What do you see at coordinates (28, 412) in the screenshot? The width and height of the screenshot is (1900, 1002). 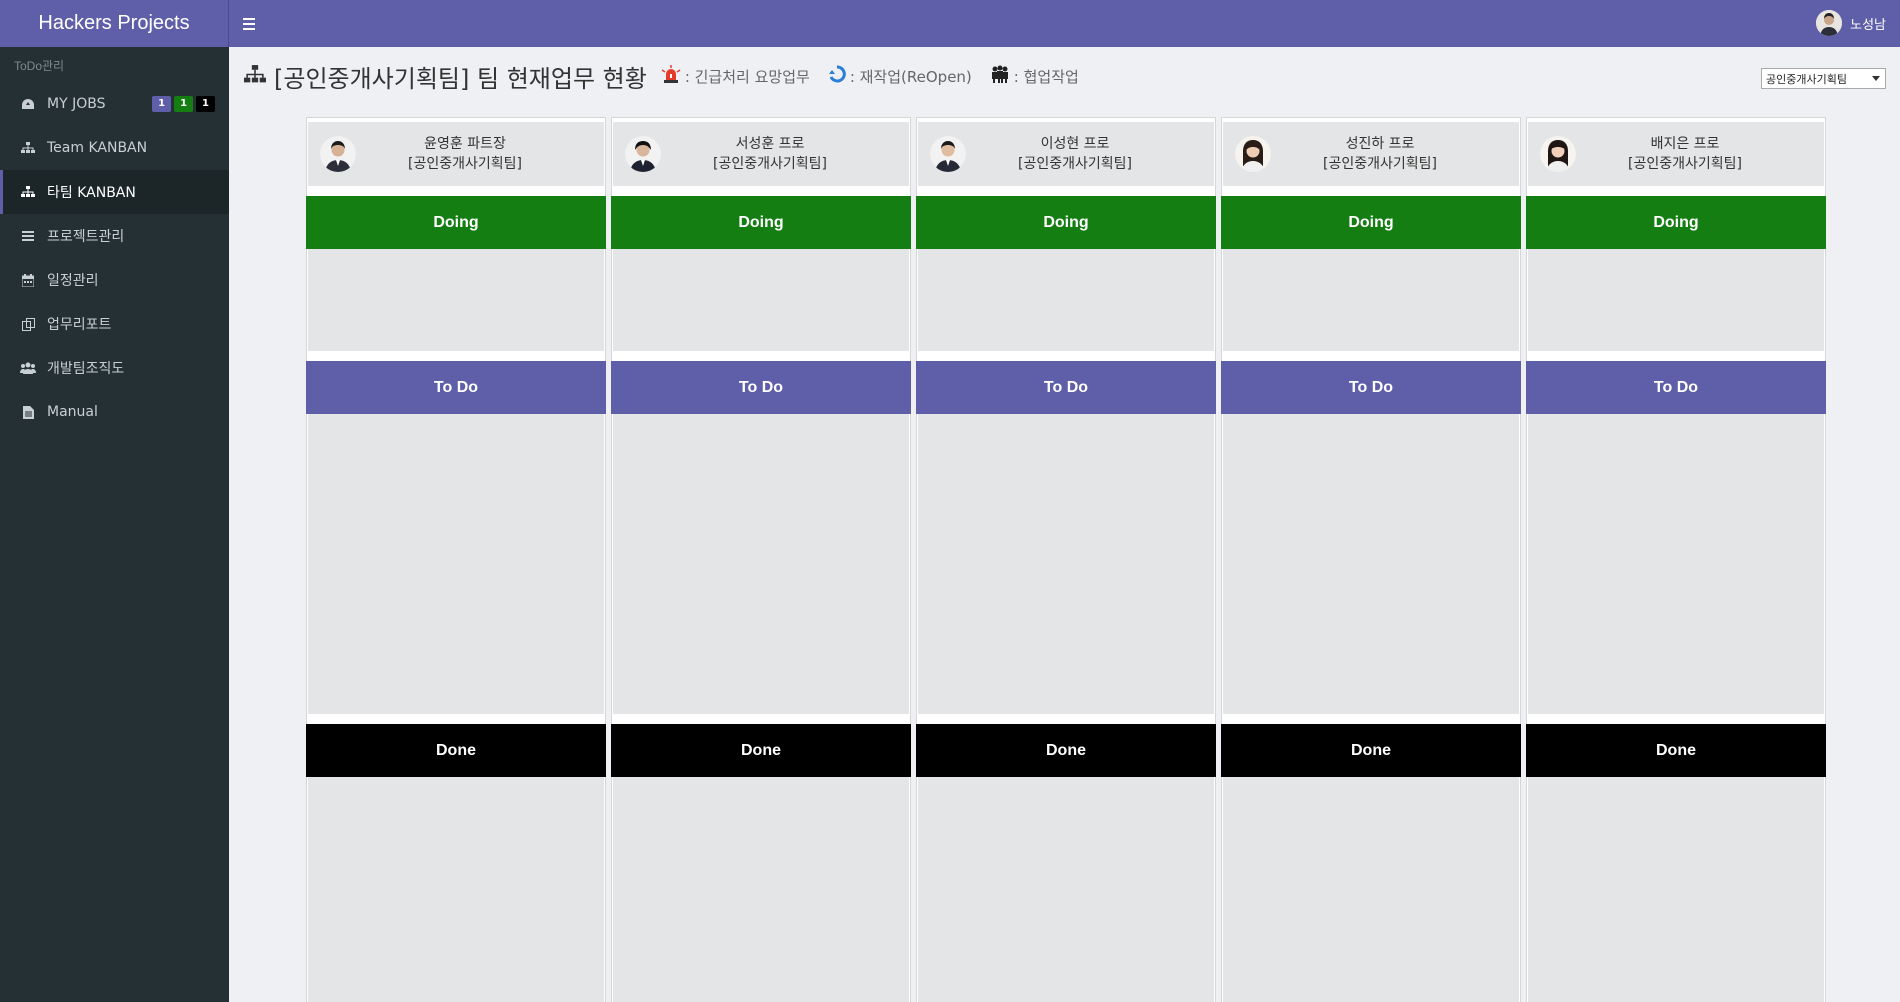 I see `file-icon` at bounding box center [28, 412].